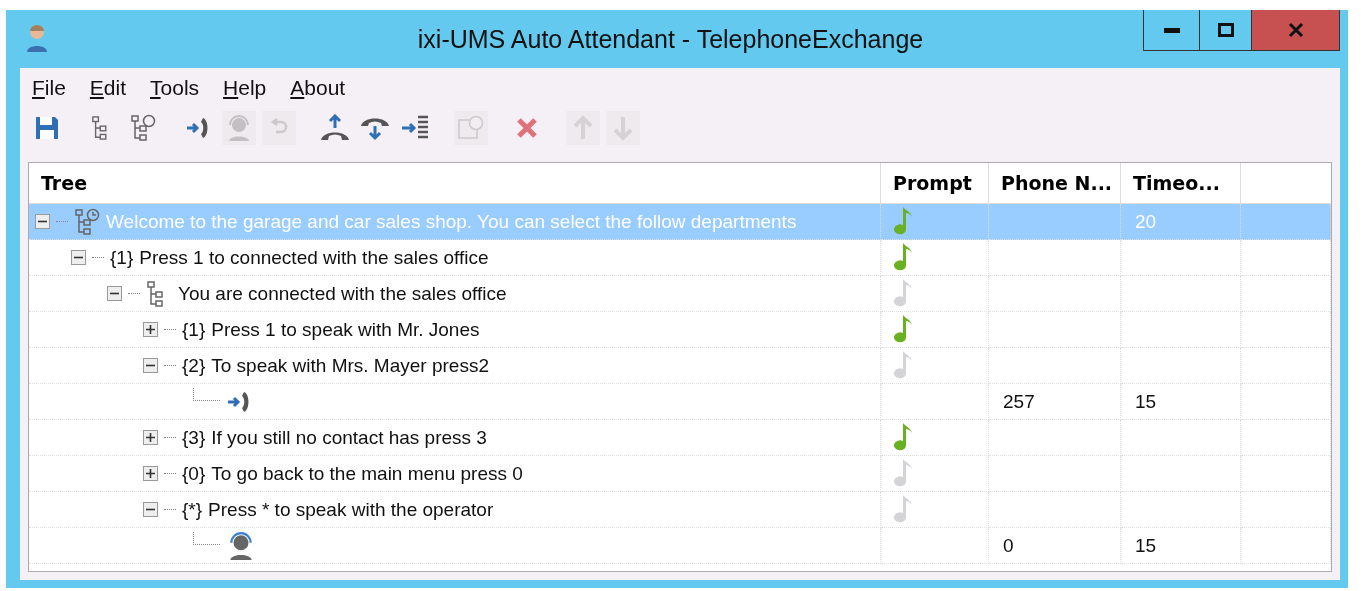  I want to click on tree-cell: {*} Press * to speak with the operator, so click(455, 510).